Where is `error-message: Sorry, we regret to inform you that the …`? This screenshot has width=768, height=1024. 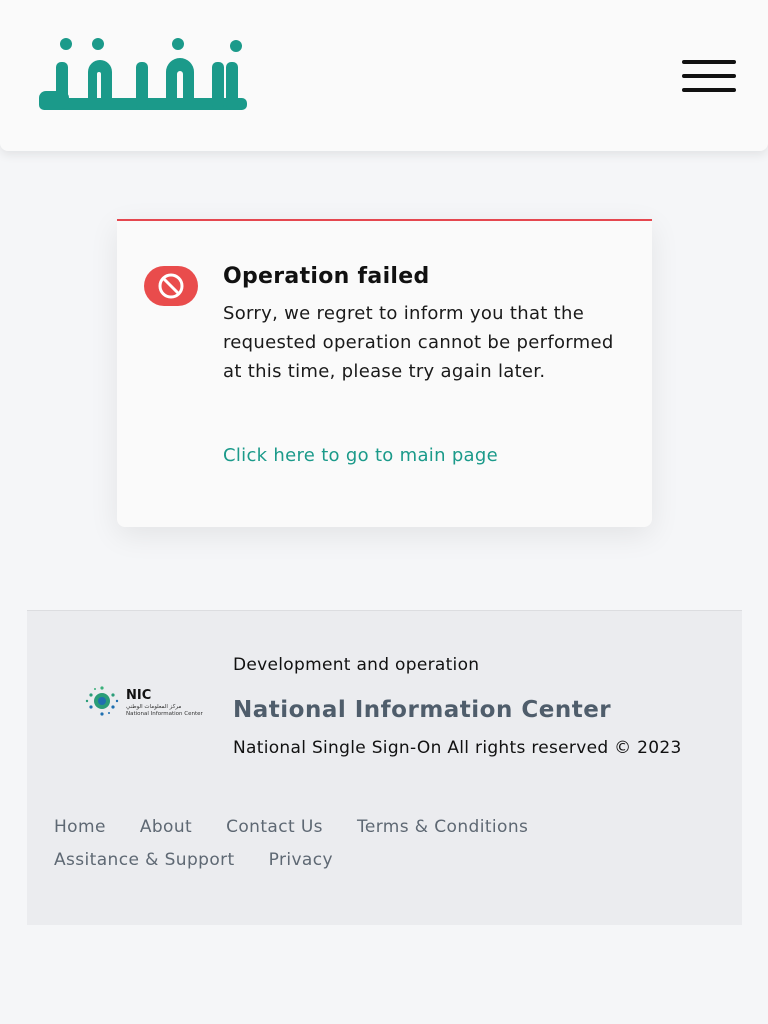 error-message: Sorry, we regret to inform you that the … is located at coordinates (418, 342).